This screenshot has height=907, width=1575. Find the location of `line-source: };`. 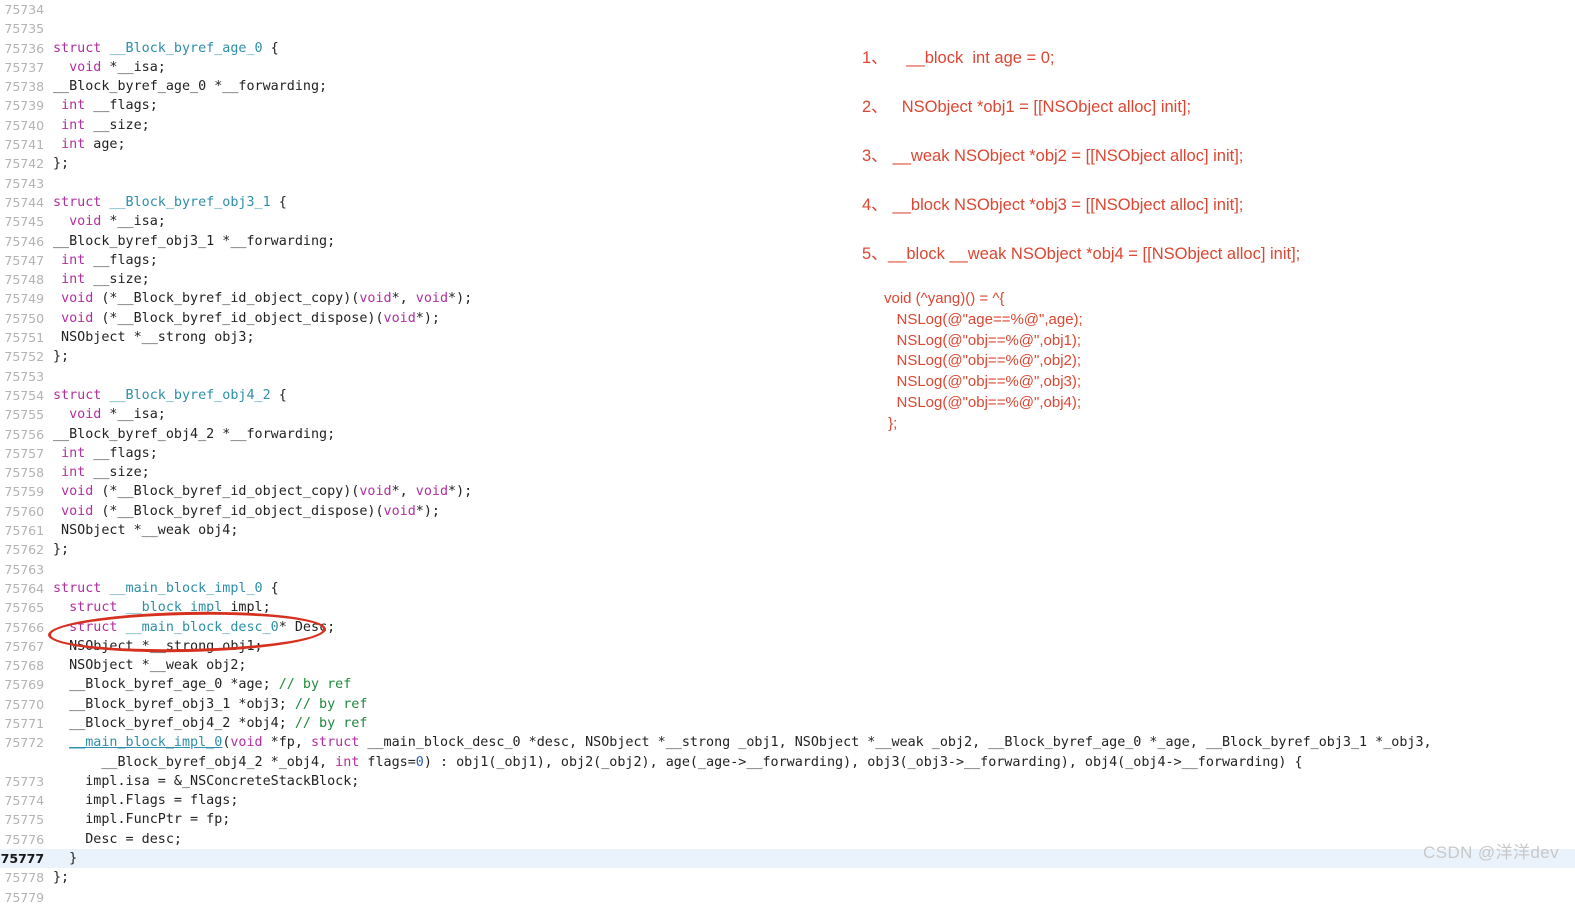

line-source: }; is located at coordinates (61, 549).